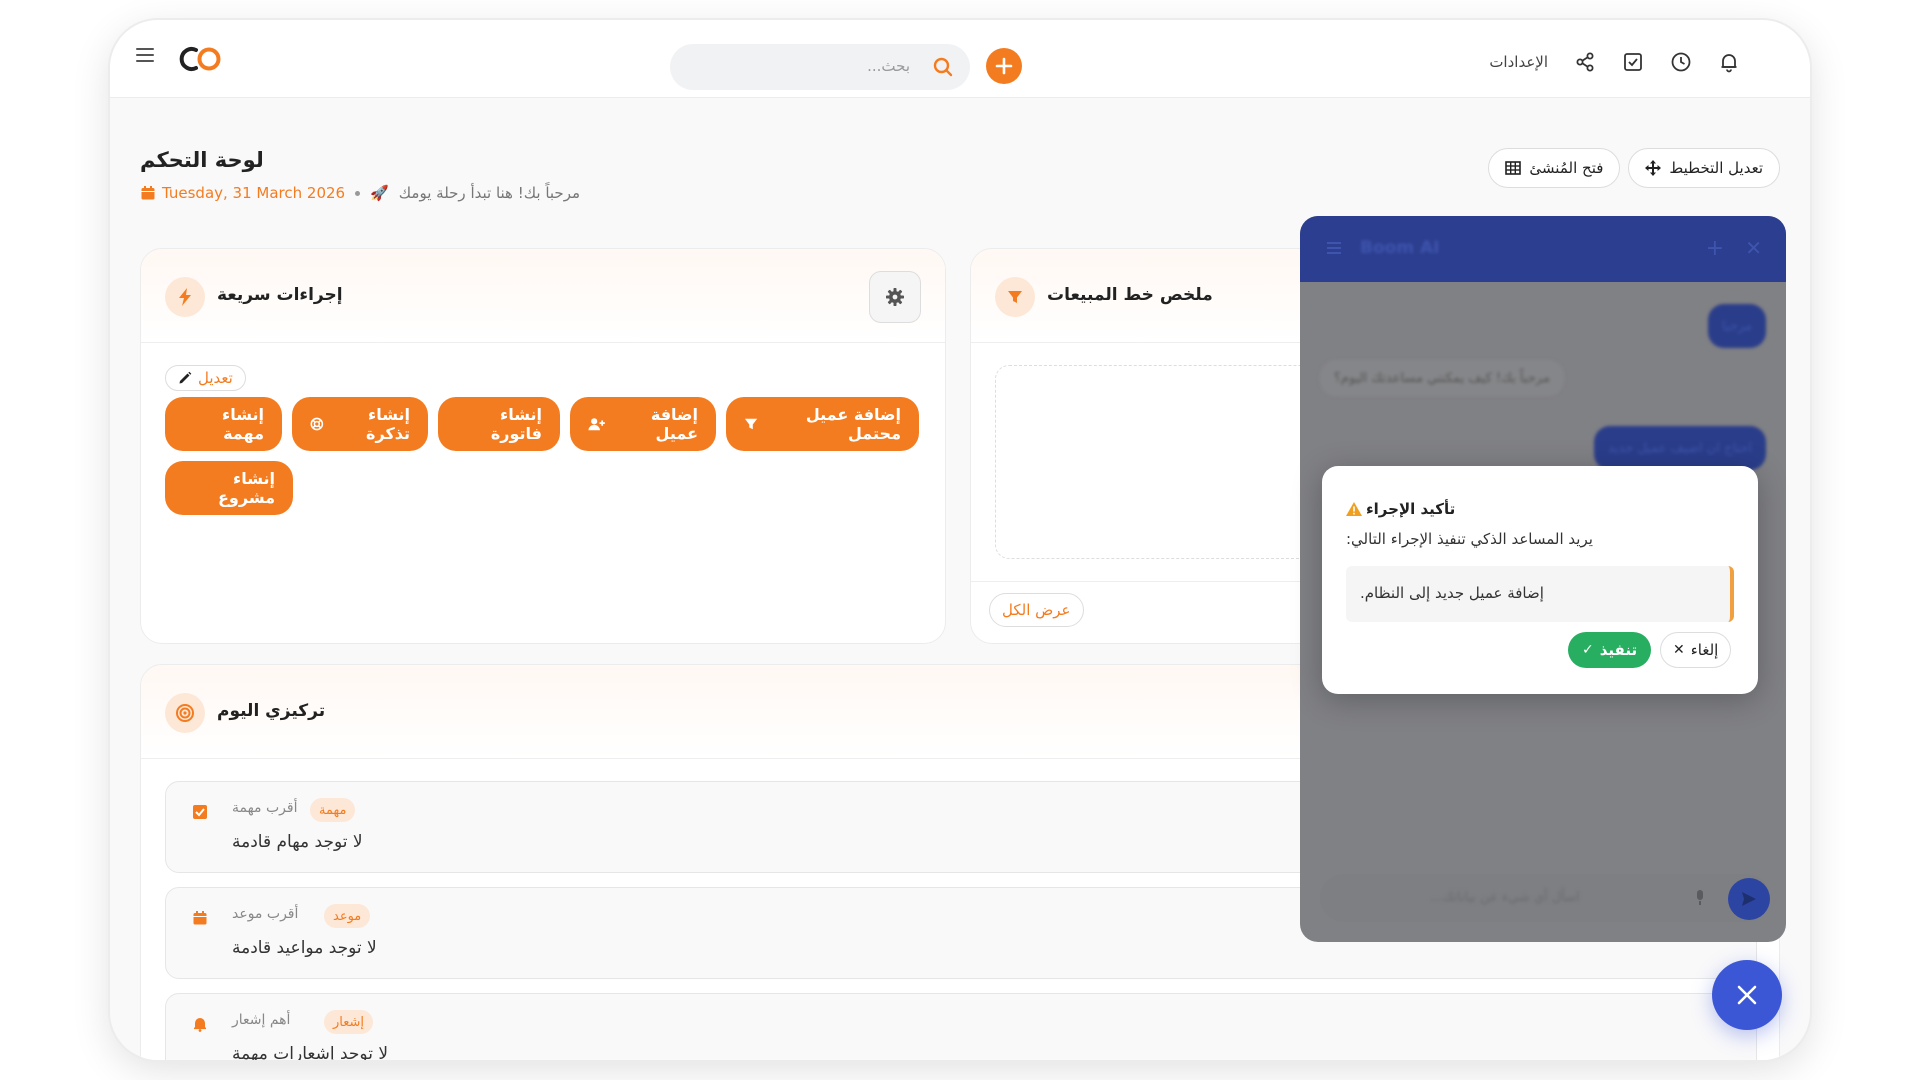 This screenshot has width=1920, height=1080. I want to click on move-icon, so click(1653, 168).